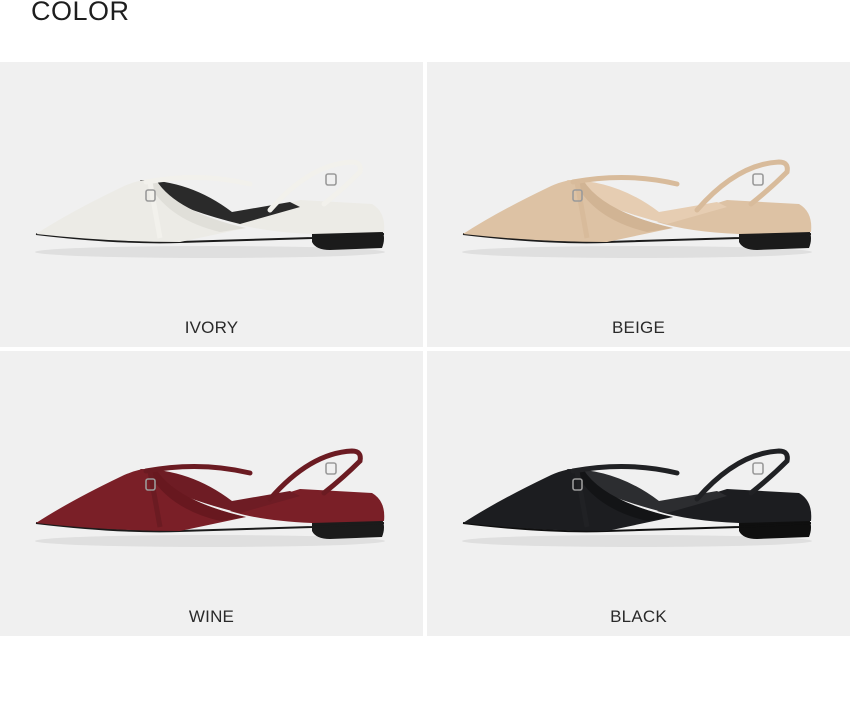 The image size is (850, 716). What do you see at coordinates (211, 327) in the screenshot?
I see `color-label-ivory: IVORY` at bounding box center [211, 327].